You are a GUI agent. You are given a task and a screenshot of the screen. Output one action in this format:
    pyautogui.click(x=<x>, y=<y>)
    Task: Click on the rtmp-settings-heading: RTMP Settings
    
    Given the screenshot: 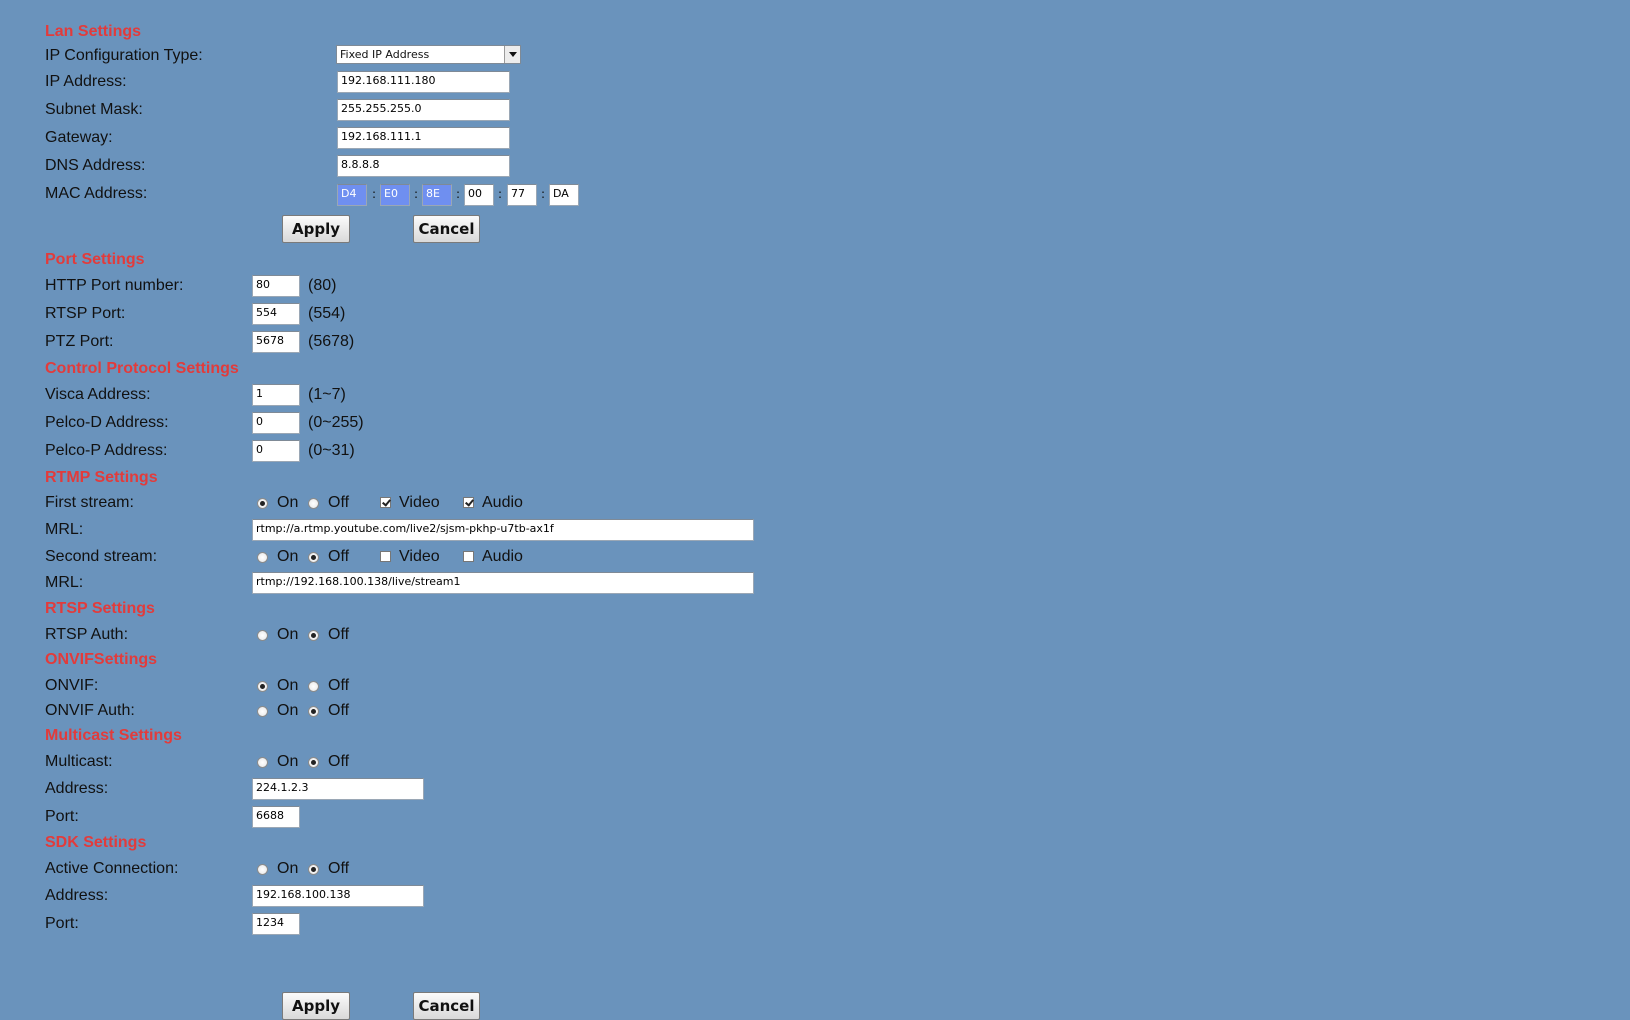 What is the action you would take?
    pyautogui.click(x=101, y=477)
    